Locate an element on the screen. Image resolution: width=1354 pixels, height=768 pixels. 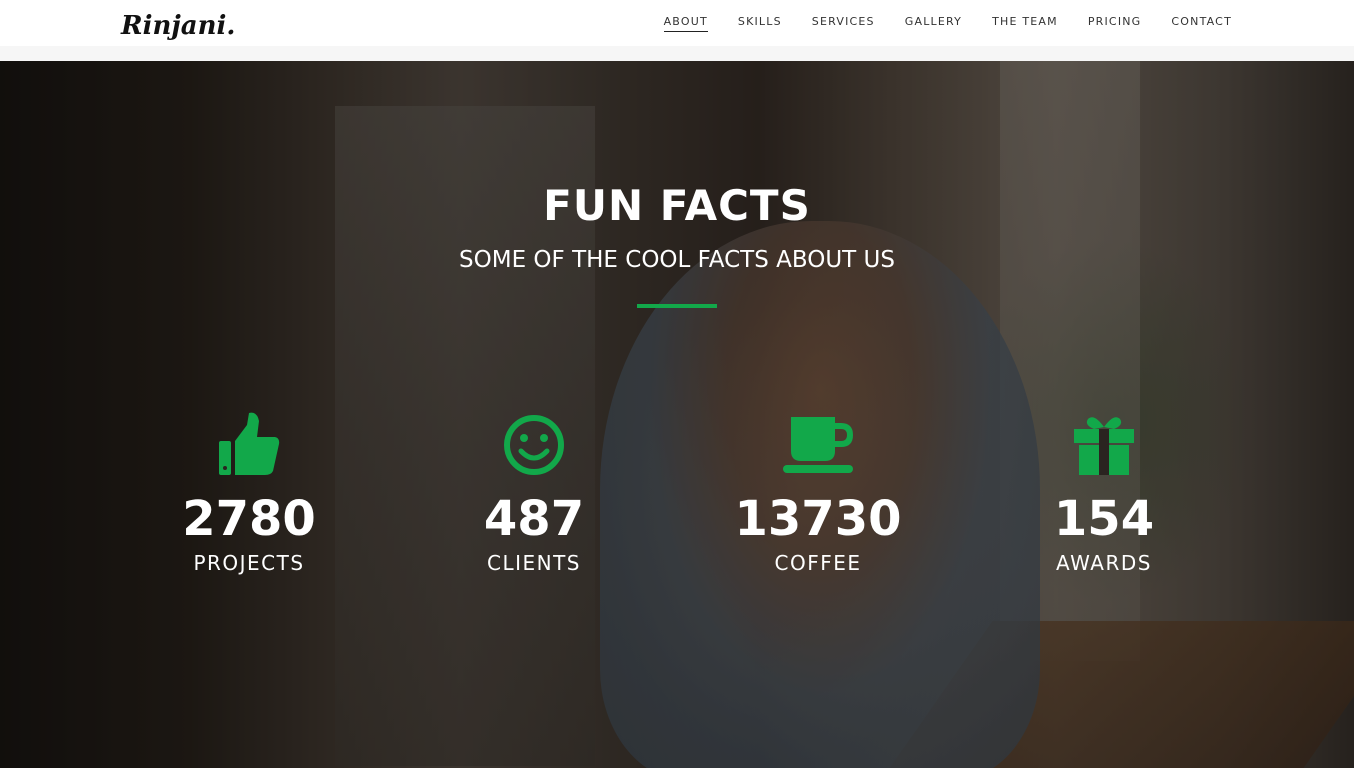
stat-number: 487 is located at coordinates (534, 519).